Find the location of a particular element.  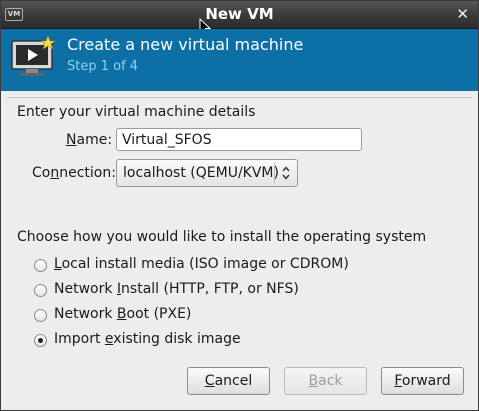

connection-select: localhost (QEMU/KVM) is located at coordinates (207, 173).